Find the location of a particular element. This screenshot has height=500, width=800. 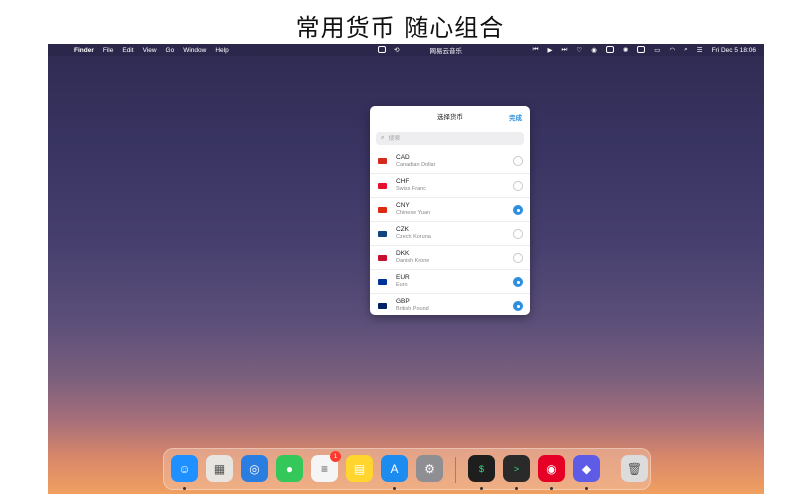

netease-music-icon: ◉ is located at coordinates (551, 468).